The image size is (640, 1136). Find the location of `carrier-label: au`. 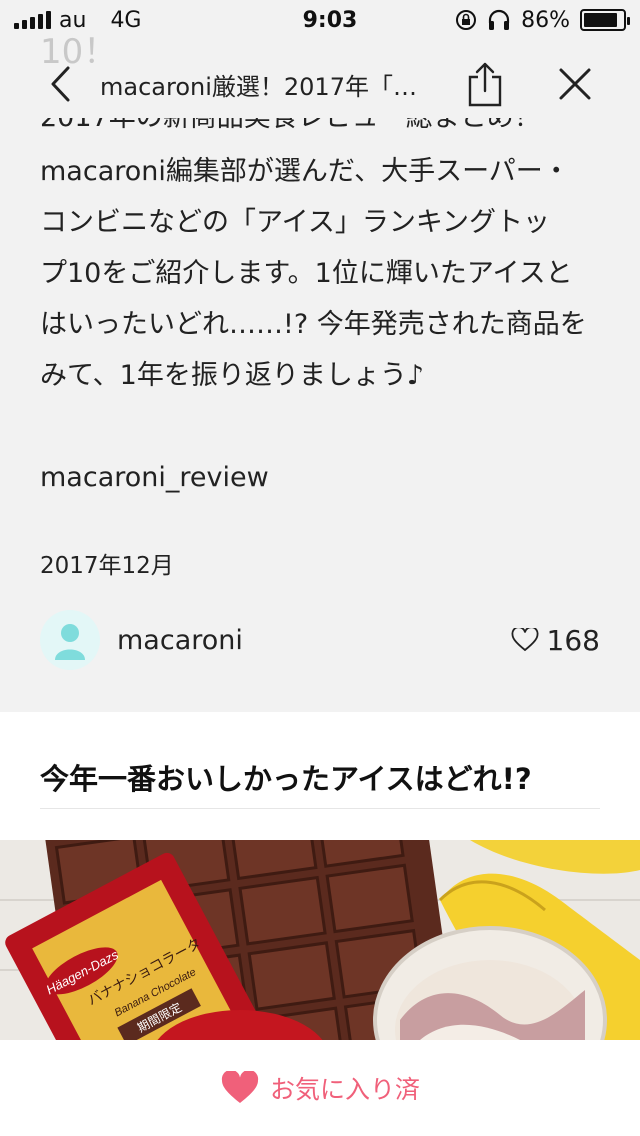

carrier-label: au is located at coordinates (73, 20).